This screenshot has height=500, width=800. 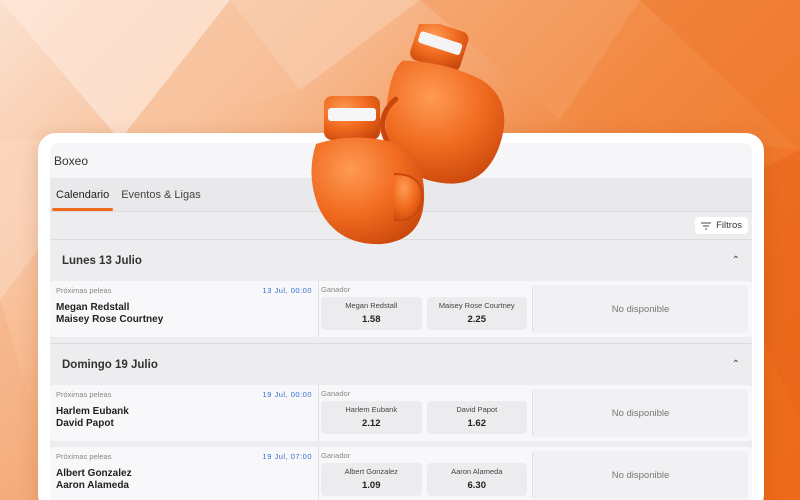 What do you see at coordinates (371, 485) in the screenshot?
I see `odd-value: 1.09` at bounding box center [371, 485].